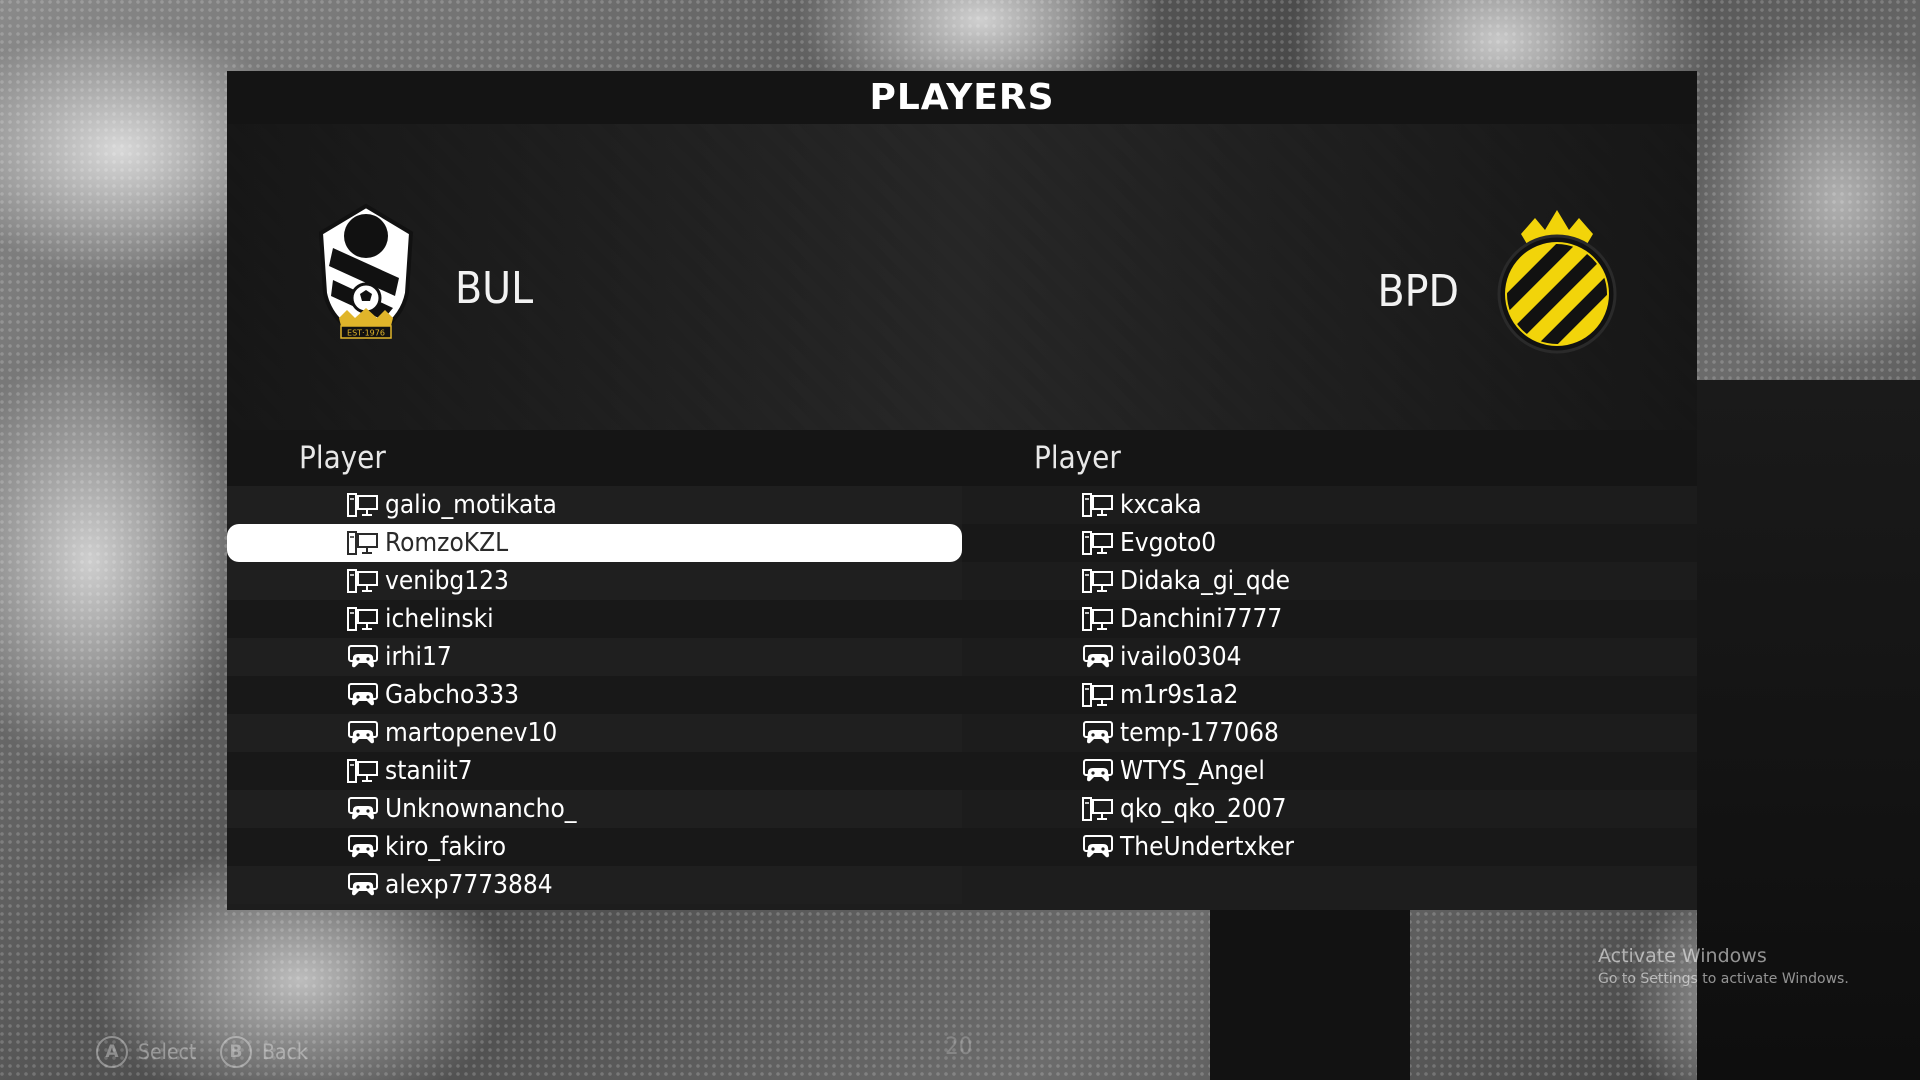 This screenshot has height=1080, width=1920. Describe the element at coordinates (1201, 619) in the screenshot. I see `player-name: Danchini7777` at that location.